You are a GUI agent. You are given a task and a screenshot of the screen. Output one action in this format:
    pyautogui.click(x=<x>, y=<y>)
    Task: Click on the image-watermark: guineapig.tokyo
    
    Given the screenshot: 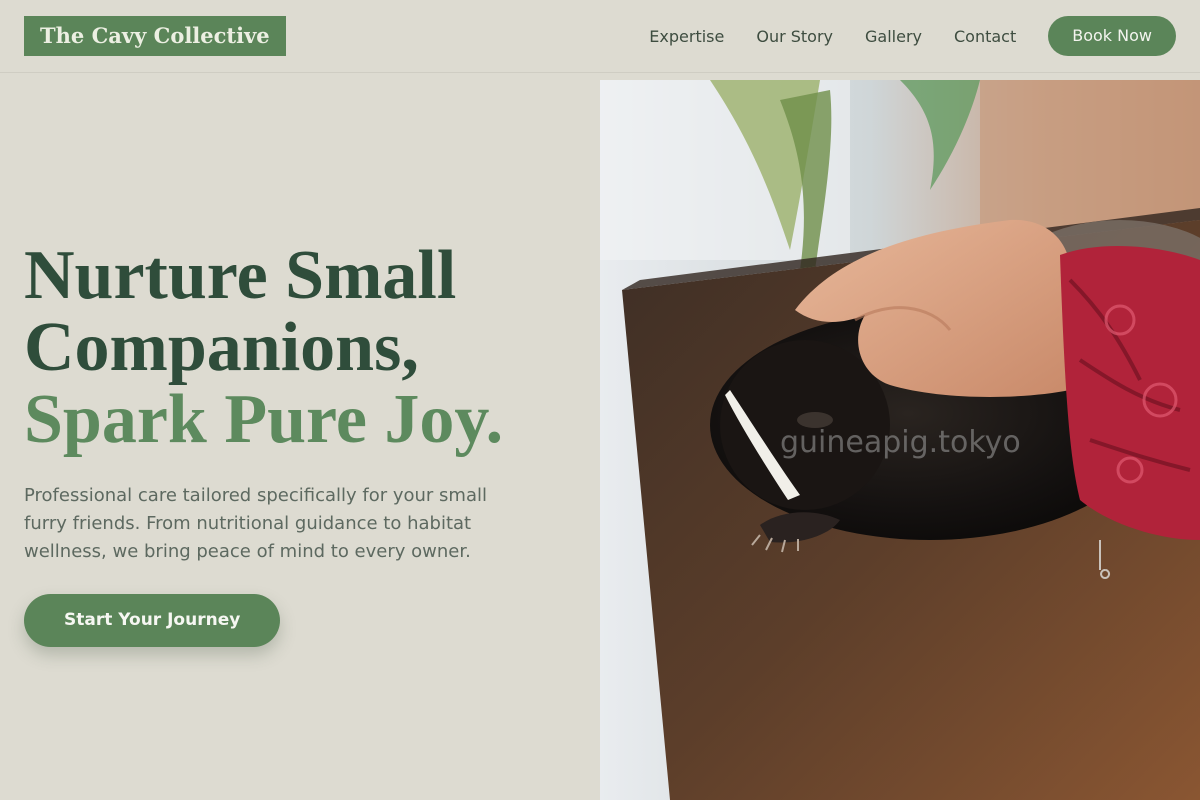 What is the action you would take?
    pyautogui.click(x=900, y=442)
    